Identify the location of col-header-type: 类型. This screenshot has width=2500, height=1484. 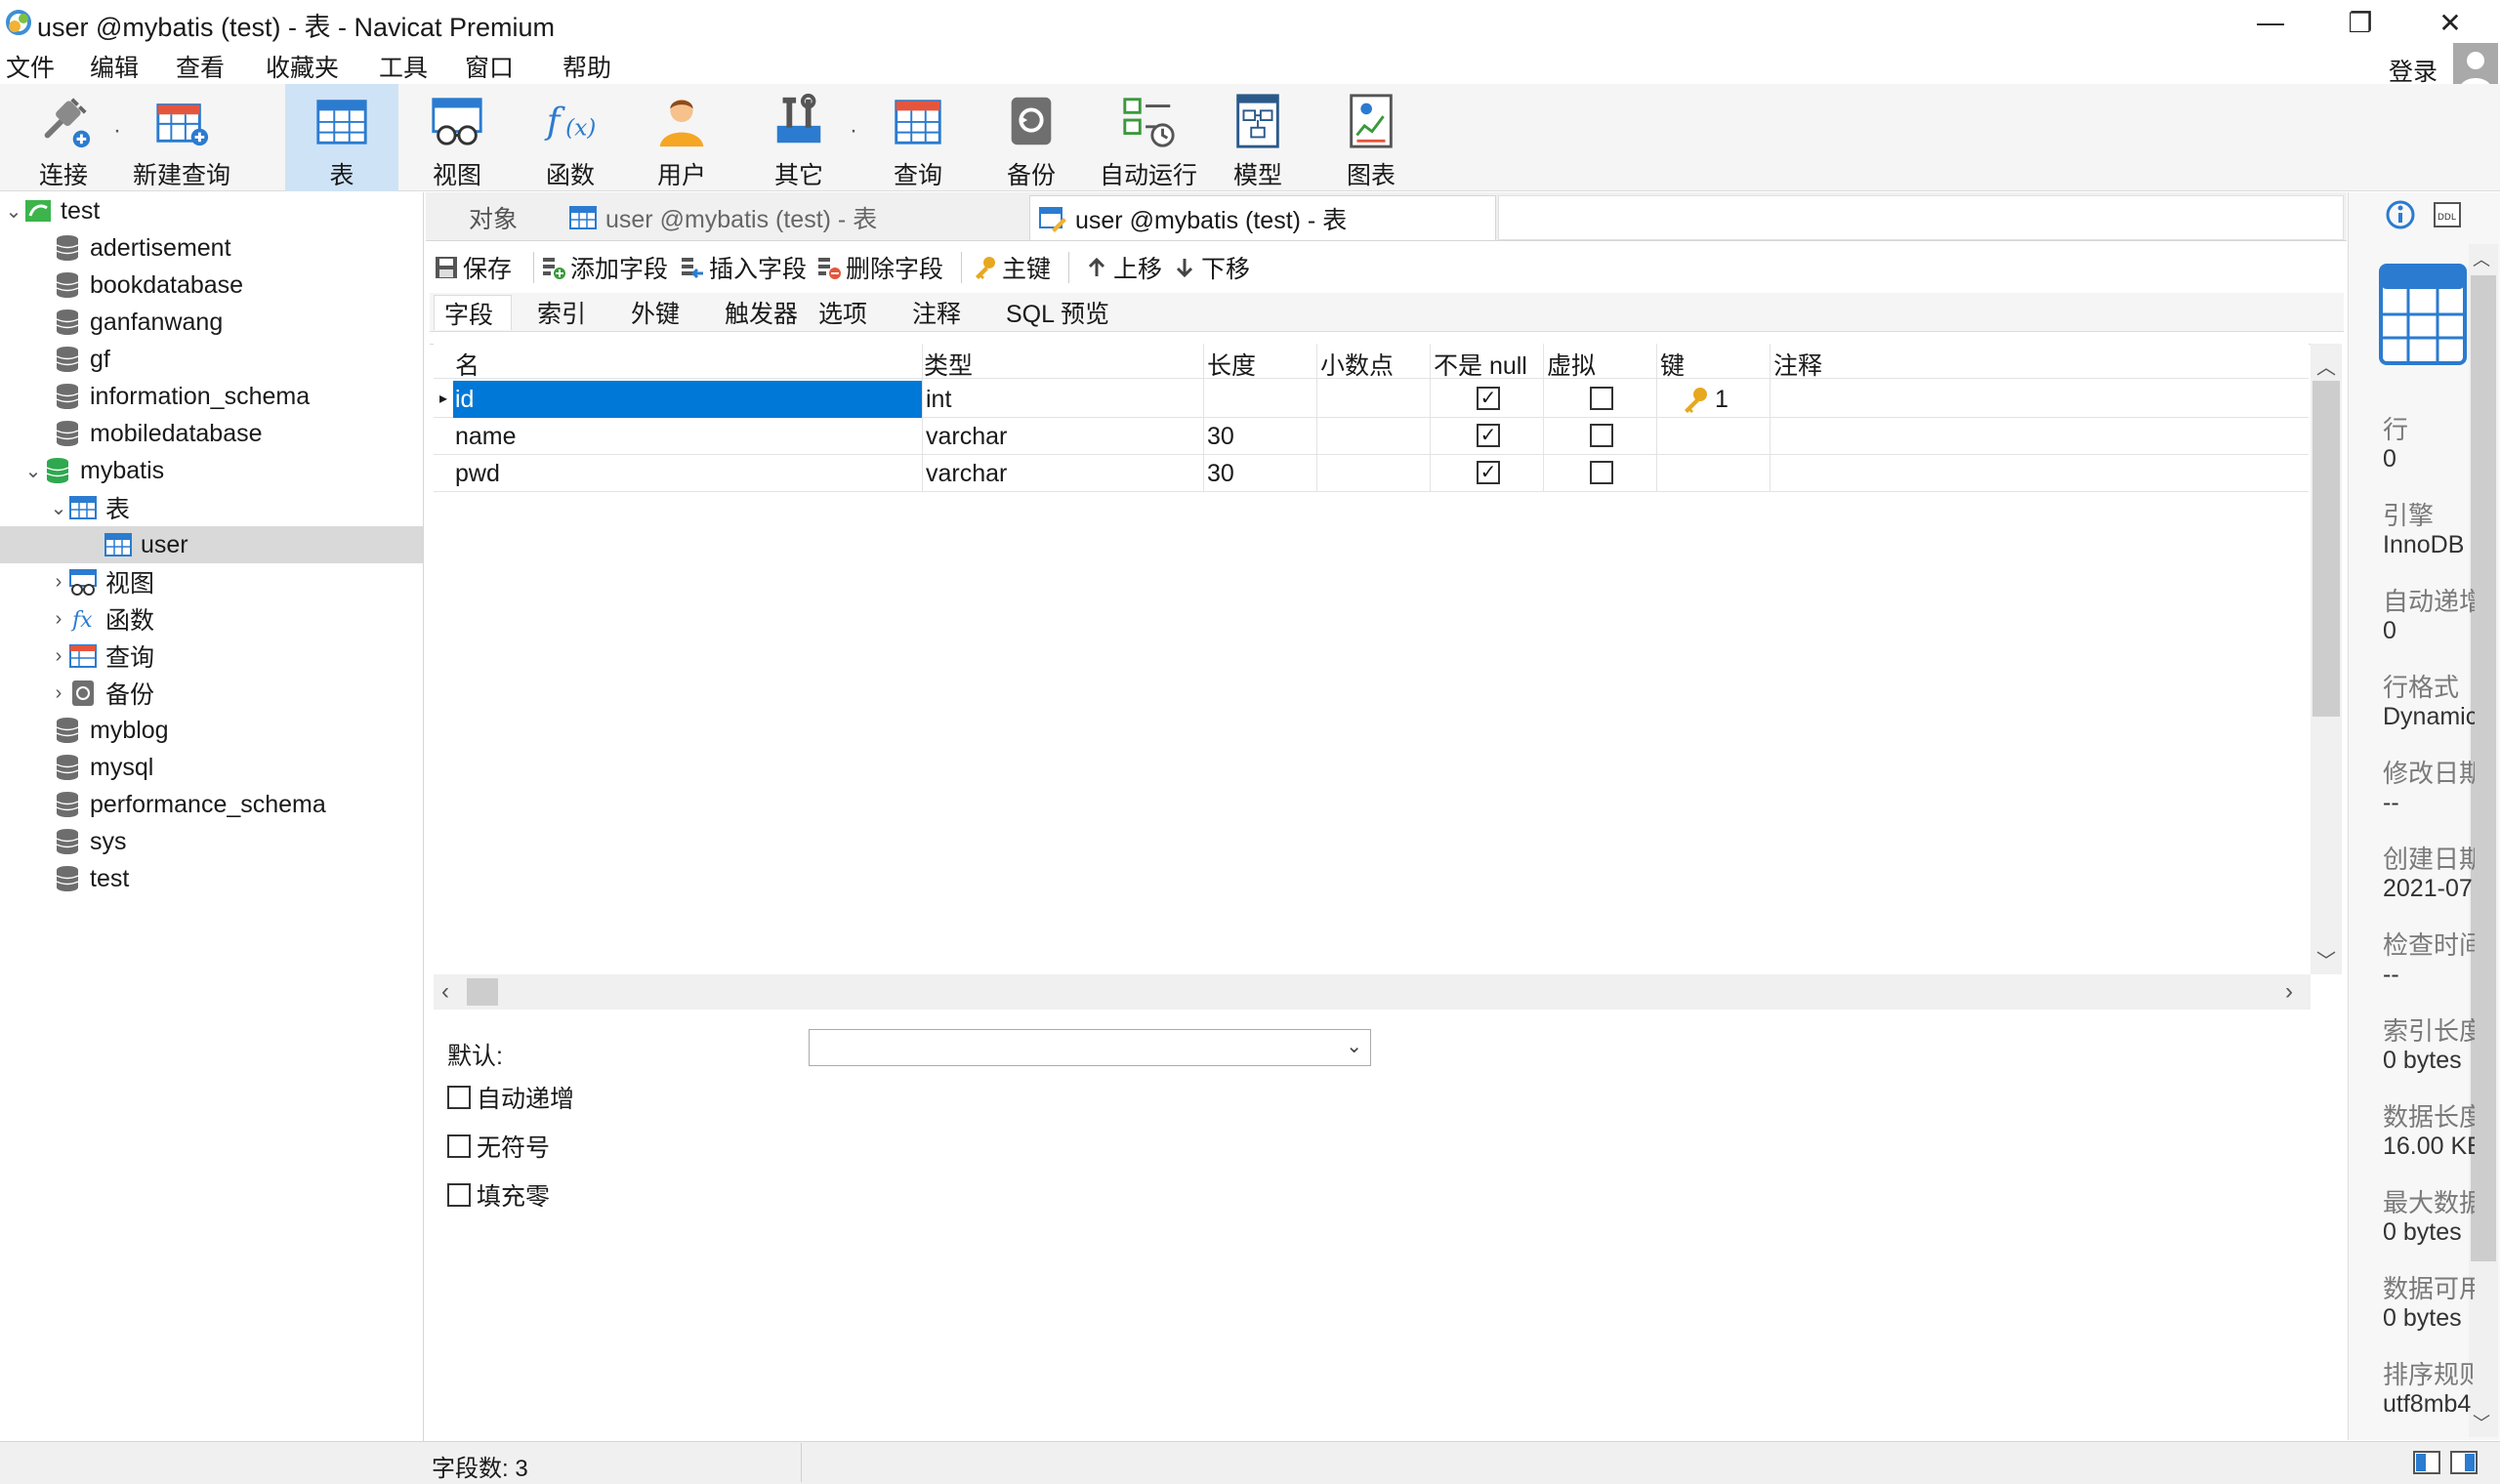
(948, 364).